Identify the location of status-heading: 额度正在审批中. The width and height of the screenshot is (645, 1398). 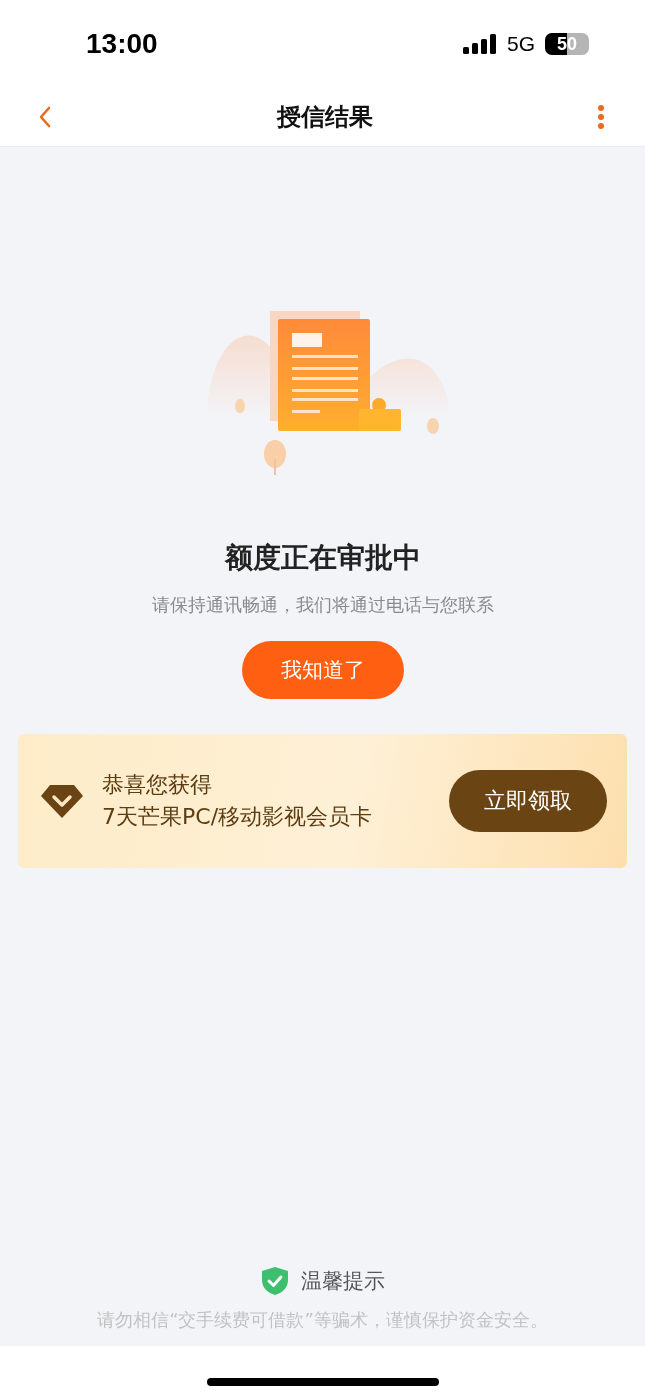
(322, 558).